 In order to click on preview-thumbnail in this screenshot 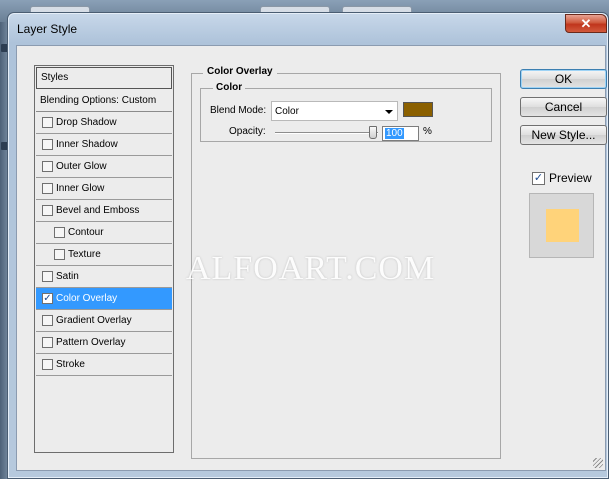, I will do `click(561, 225)`.